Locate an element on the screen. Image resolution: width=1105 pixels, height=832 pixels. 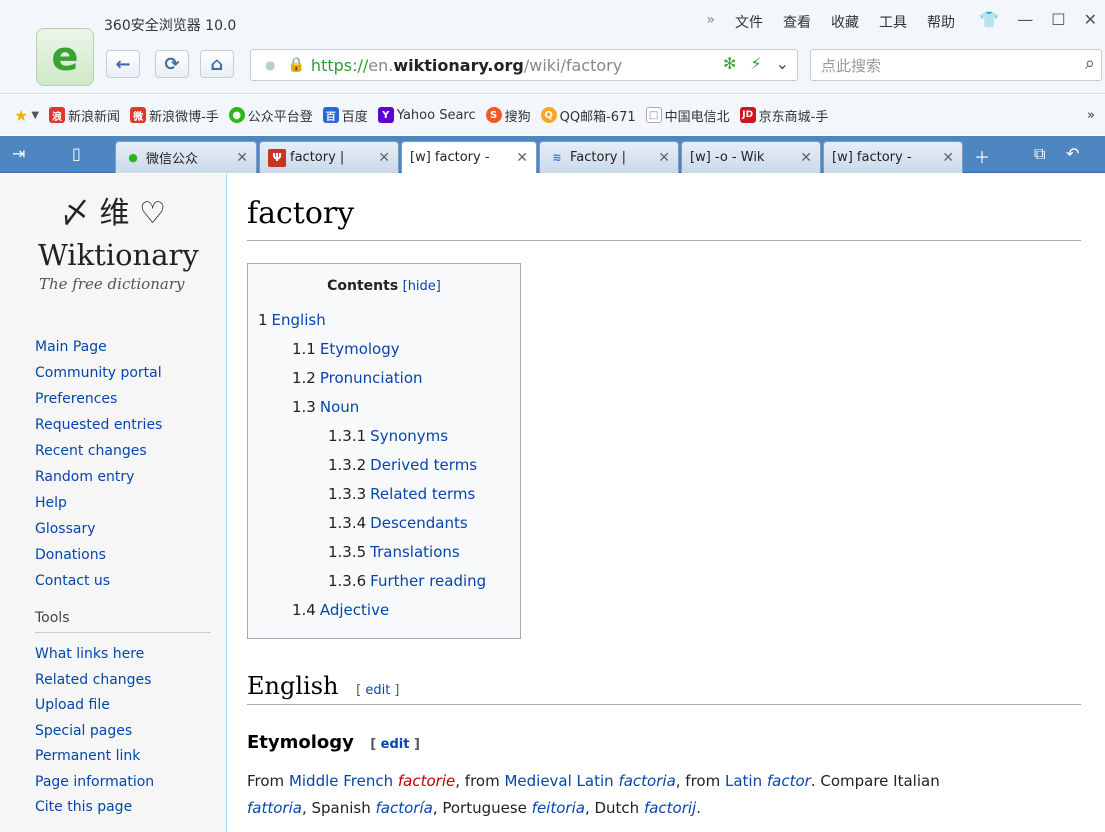
jd-icon: JD is located at coordinates (747, 115).